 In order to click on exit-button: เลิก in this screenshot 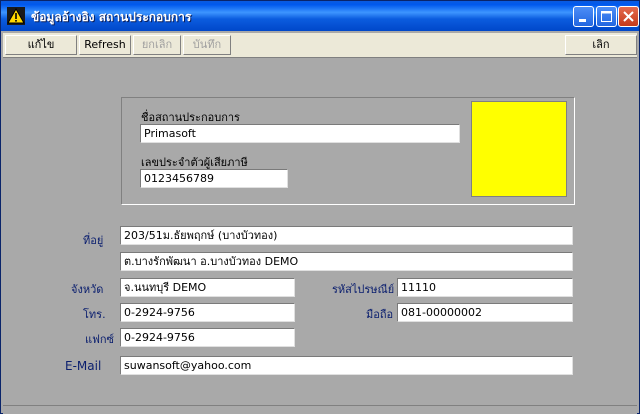, I will do `click(601, 45)`.